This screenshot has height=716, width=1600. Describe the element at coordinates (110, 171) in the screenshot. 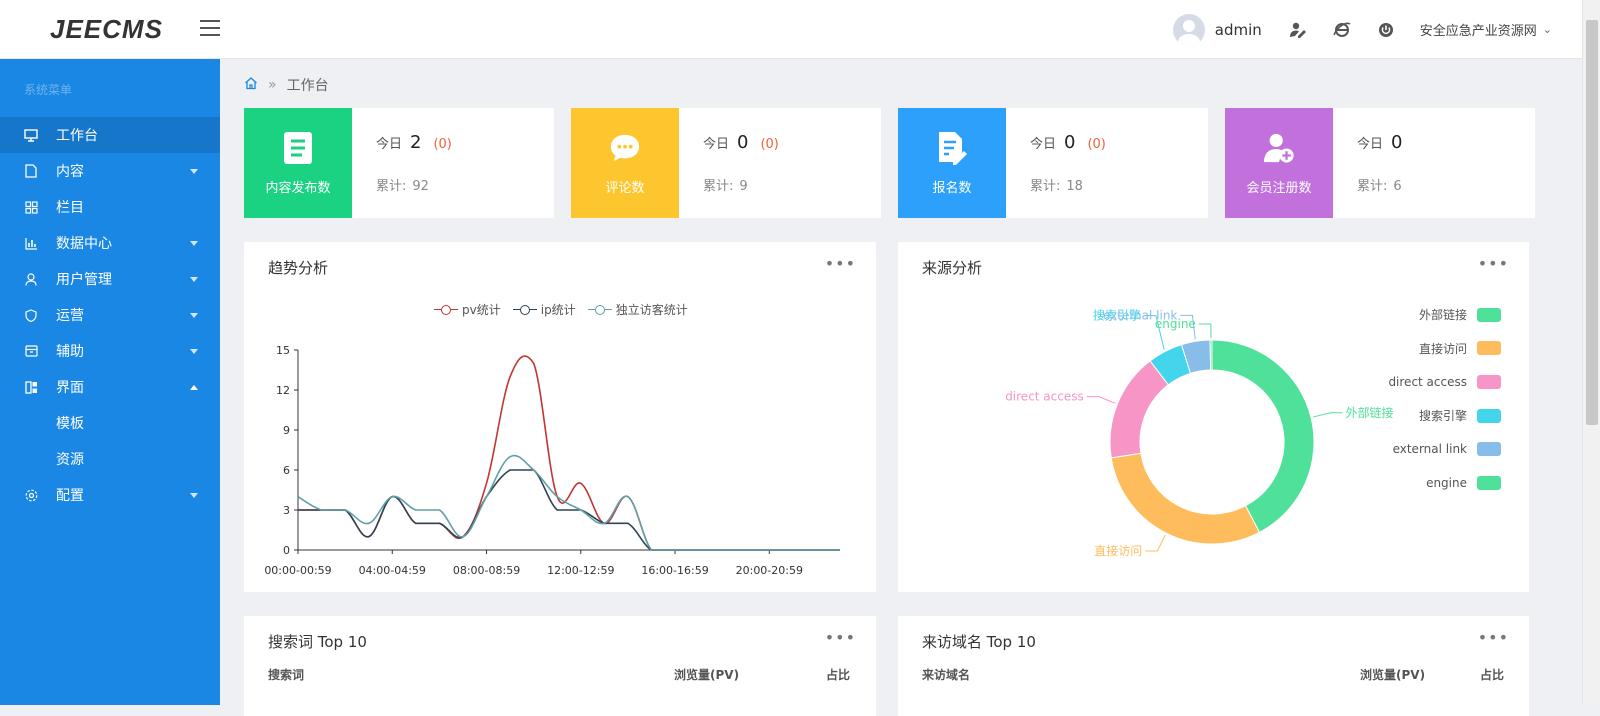

I see `sidebar-item-content: 内容` at that location.